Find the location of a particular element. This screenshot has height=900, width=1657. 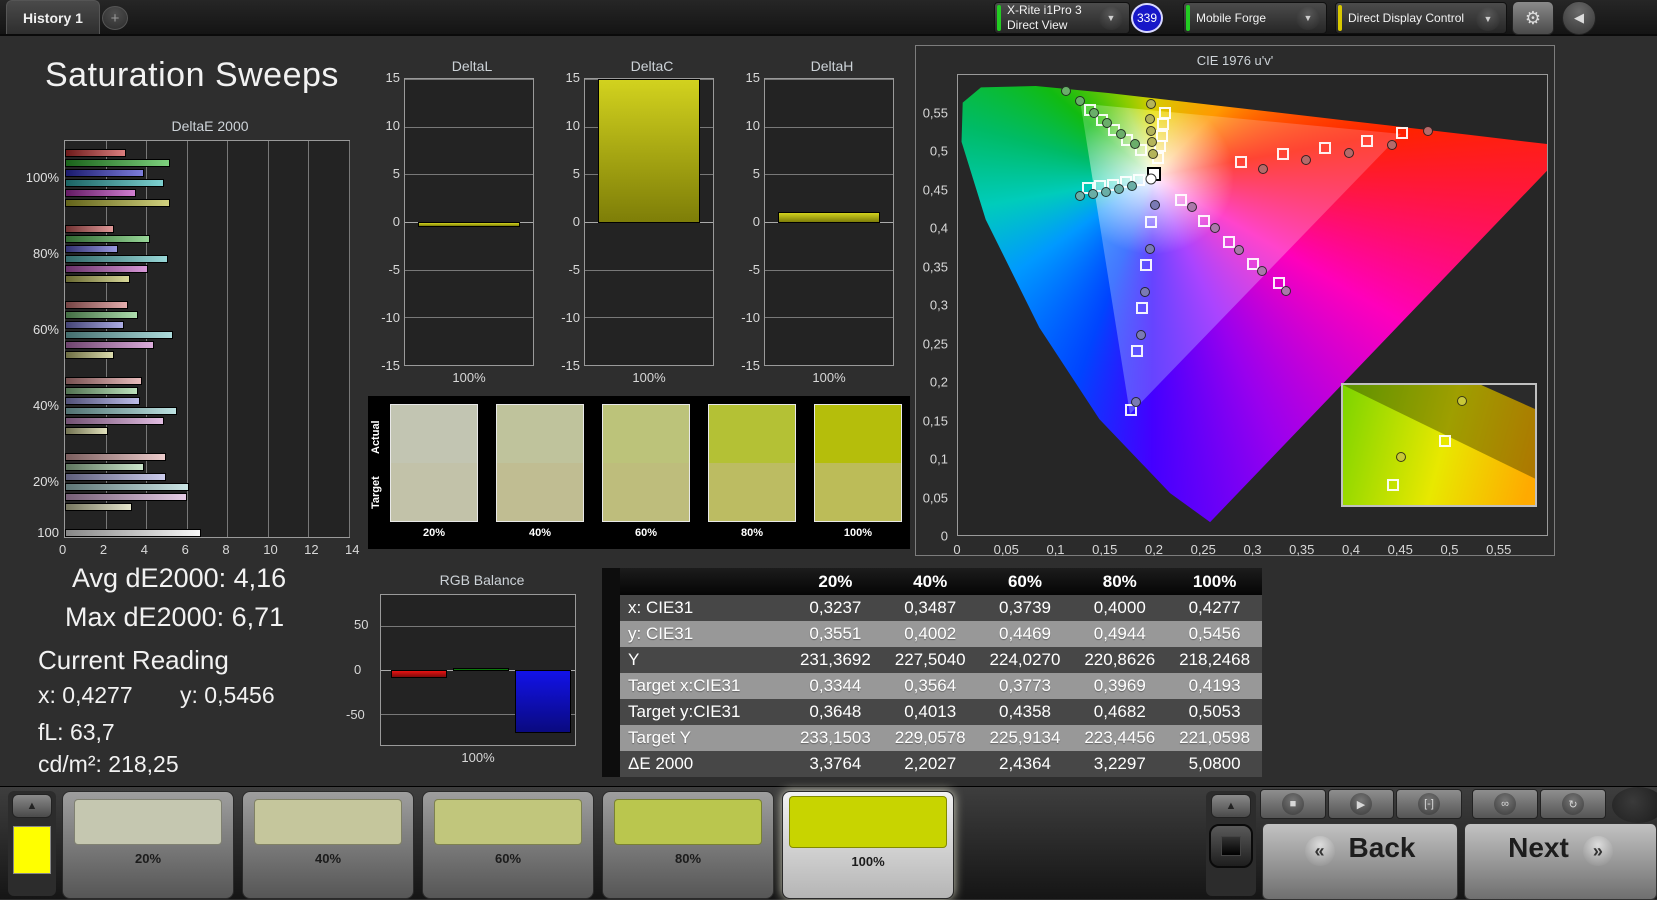

deltae-x-tick: 10 is located at coordinates (270, 549).